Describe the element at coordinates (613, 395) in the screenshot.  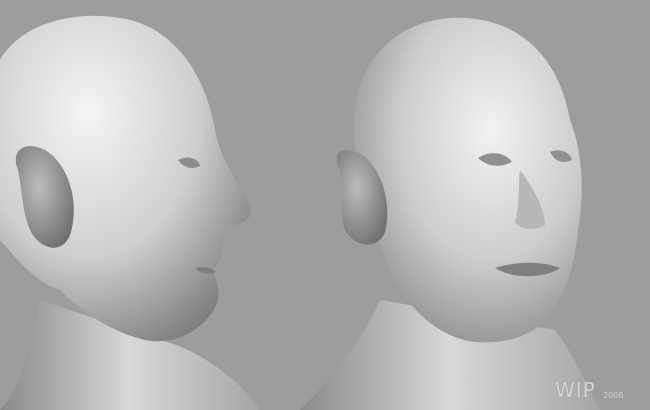
I see `watermark-year: 2006` at that location.